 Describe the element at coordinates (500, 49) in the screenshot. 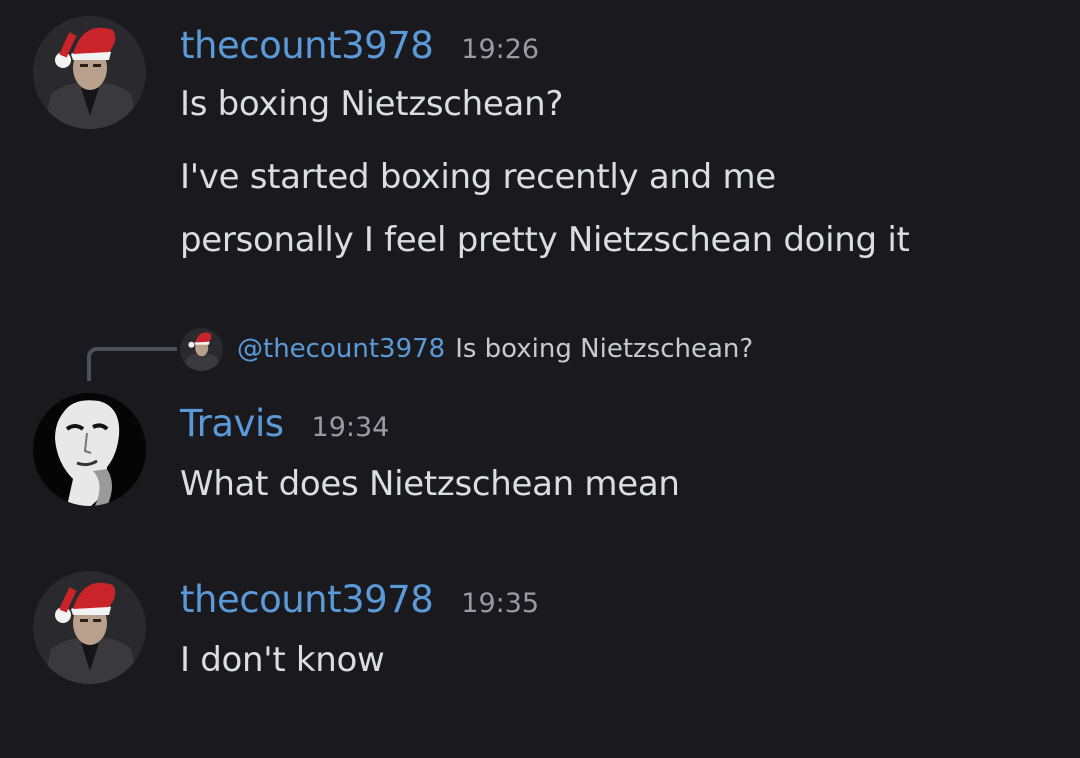

I see `timestamp: 19:26` at that location.